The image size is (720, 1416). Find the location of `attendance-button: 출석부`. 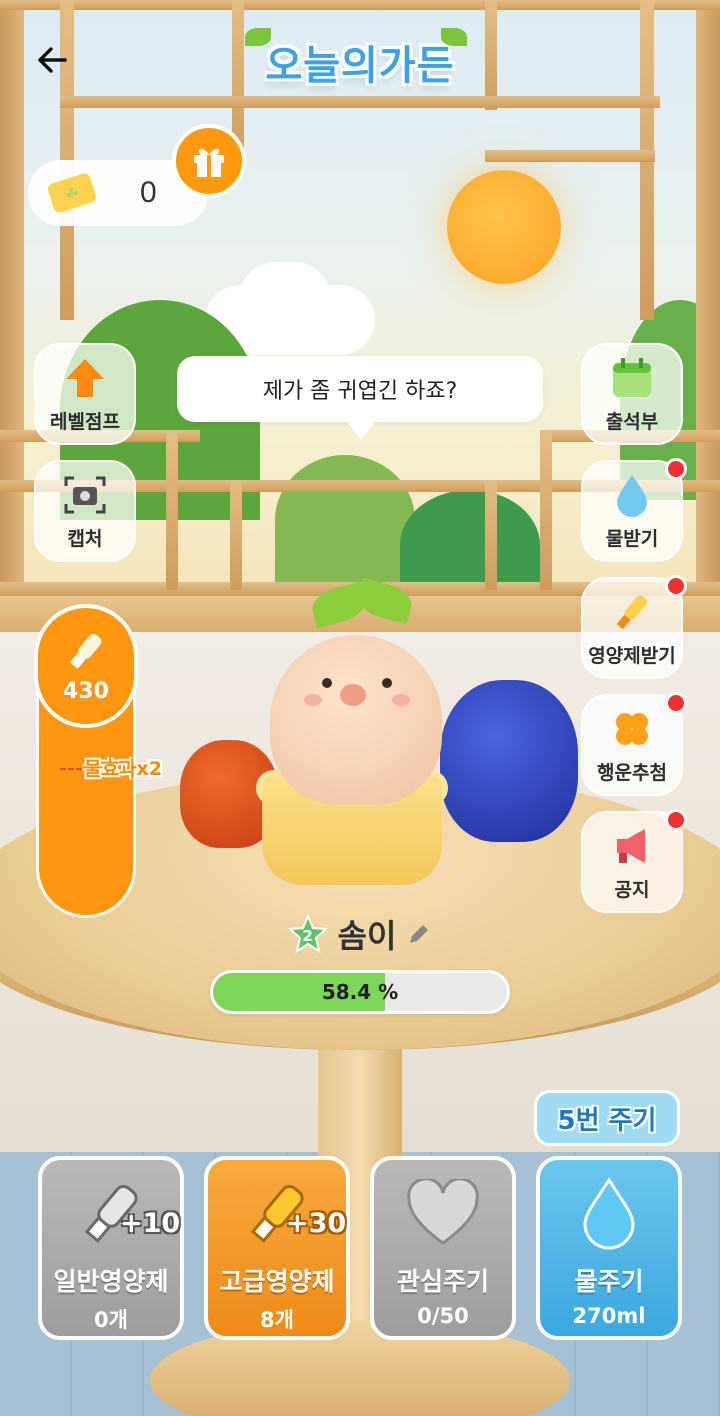

attendance-button: 출석부 is located at coordinates (632, 394).